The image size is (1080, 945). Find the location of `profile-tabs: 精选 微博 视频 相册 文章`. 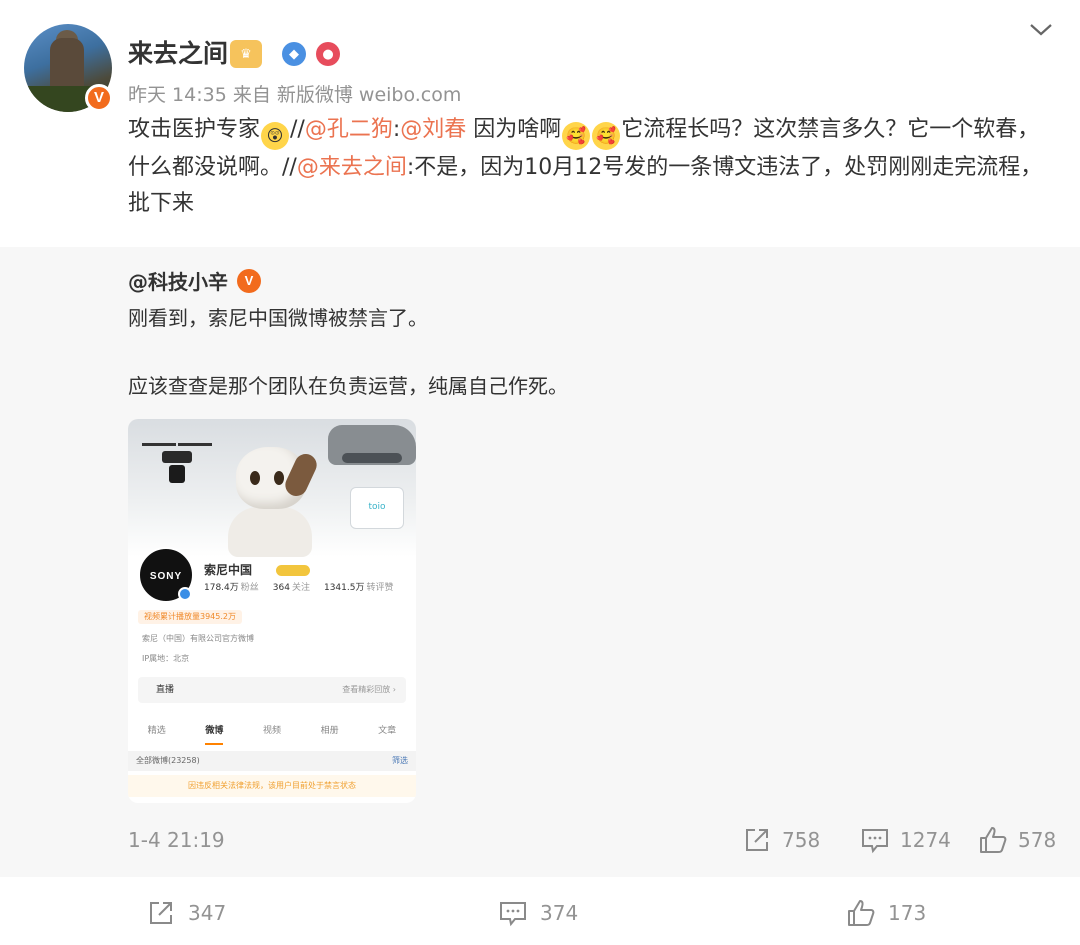

profile-tabs: 精选 微博 视频 相册 文章 is located at coordinates (272, 732).